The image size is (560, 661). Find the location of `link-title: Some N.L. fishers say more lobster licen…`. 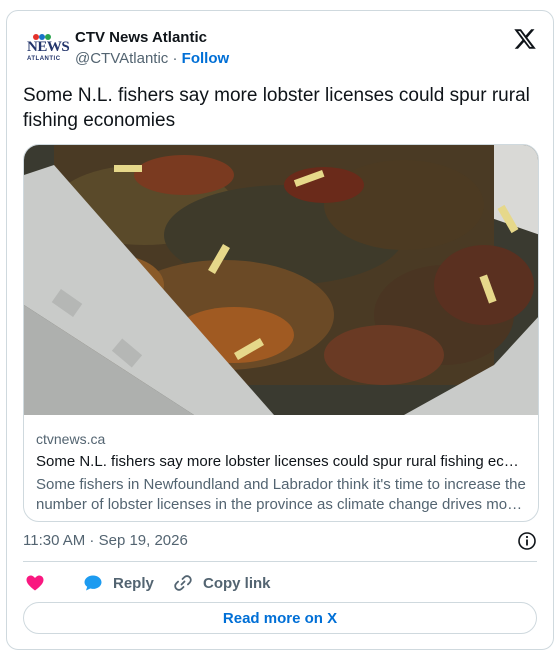

link-title: Some N.L. fishers say more lobster licen… is located at coordinates (281, 462).